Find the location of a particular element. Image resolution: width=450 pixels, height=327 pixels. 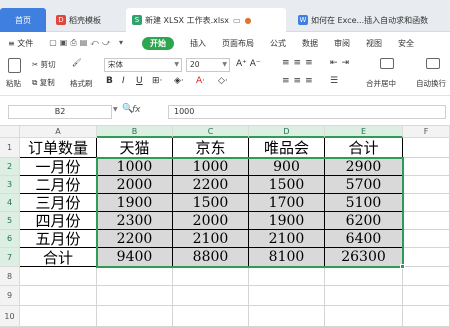

merge-icon is located at coordinates (387, 63).